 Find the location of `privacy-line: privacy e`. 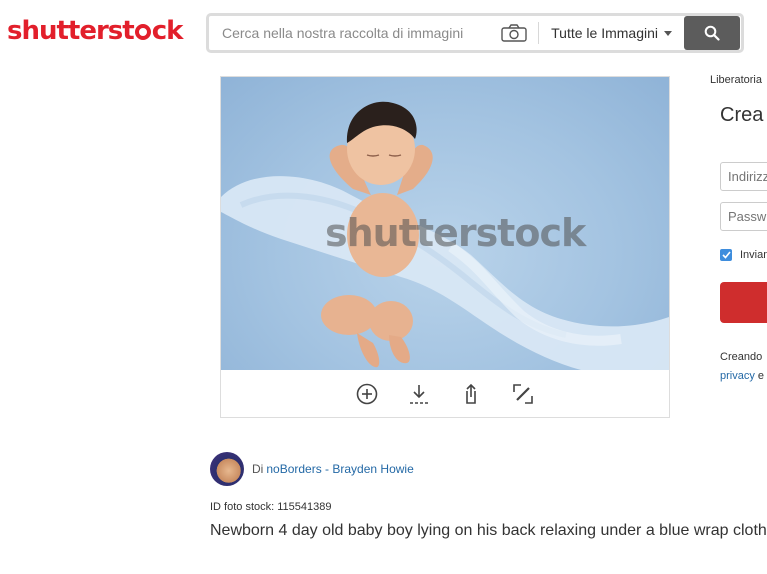

privacy-line: privacy e is located at coordinates (742, 376).